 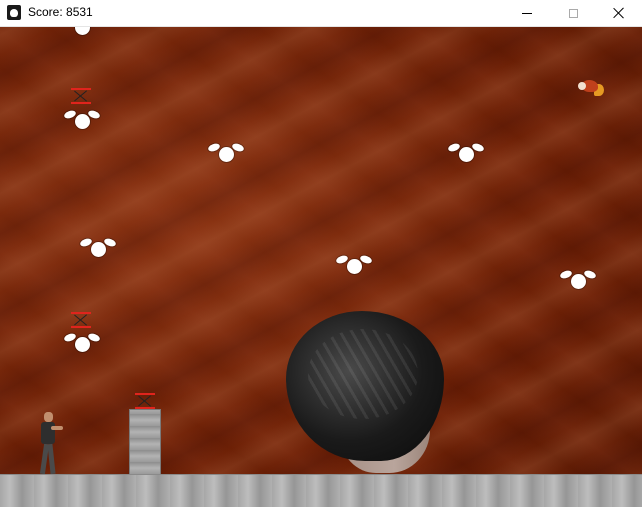 I want to click on maximize-button, so click(x=573, y=13).